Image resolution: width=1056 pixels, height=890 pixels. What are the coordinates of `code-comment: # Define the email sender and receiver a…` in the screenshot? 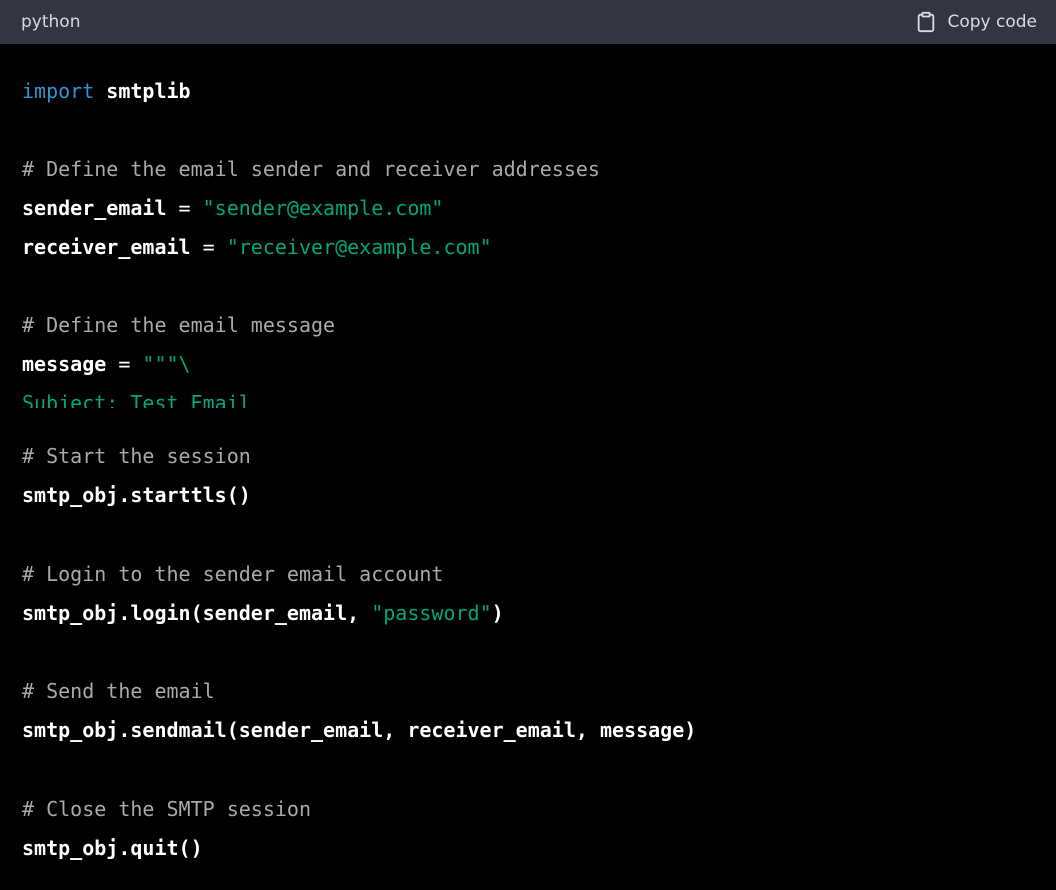 It's located at (311, 169).